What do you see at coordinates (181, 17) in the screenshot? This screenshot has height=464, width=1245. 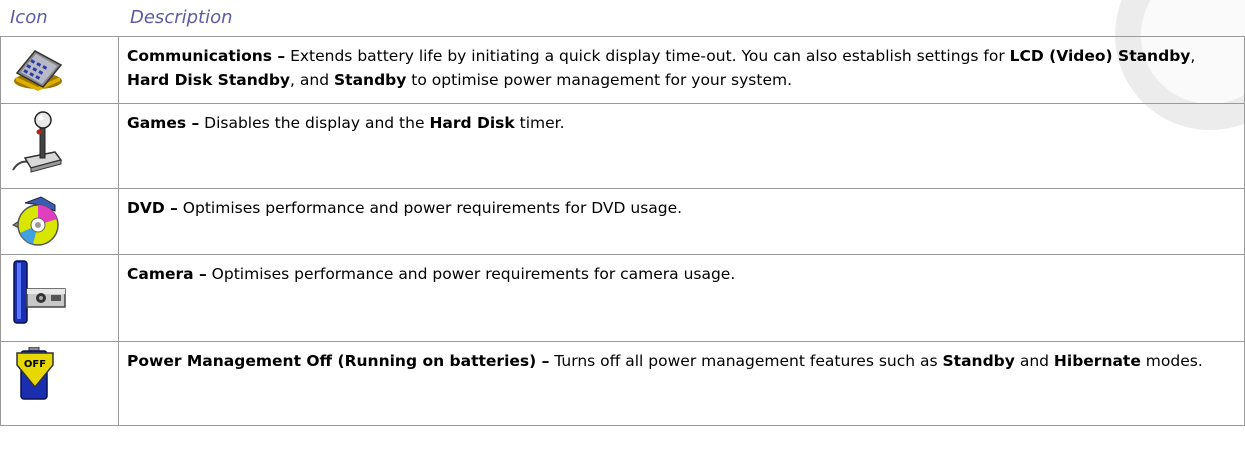 I see `column-header-description: Description` at bounding box center [181, 17].